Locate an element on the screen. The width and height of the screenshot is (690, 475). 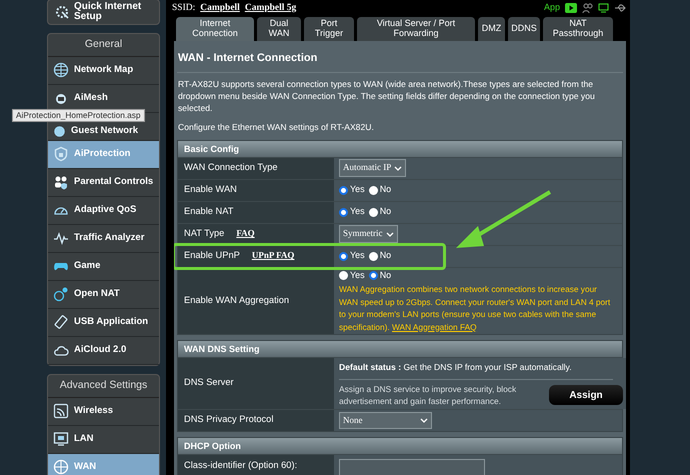
wifi-icon is located at coordinates (61, 411).